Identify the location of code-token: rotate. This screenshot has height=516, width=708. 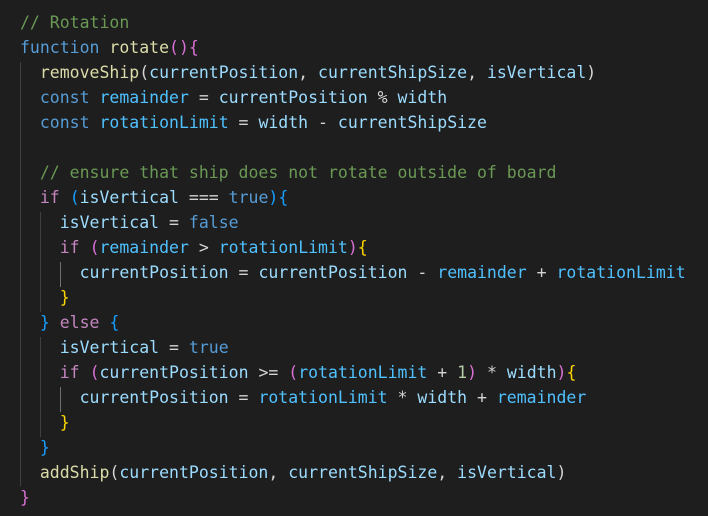
(139, 47).